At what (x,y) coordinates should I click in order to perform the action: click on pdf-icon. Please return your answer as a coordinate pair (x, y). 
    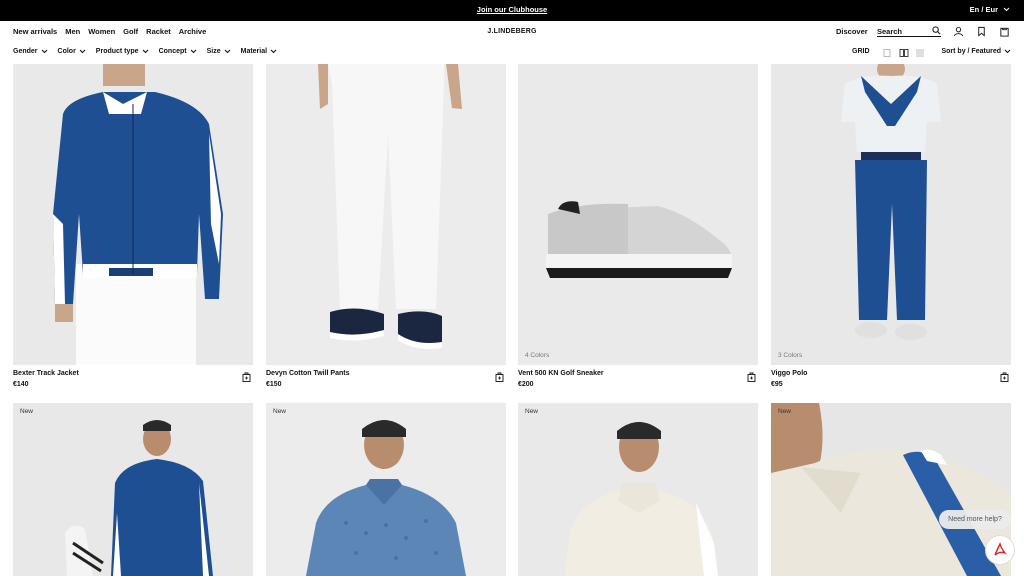
    Looking at the image, I should click on (1001, 549).